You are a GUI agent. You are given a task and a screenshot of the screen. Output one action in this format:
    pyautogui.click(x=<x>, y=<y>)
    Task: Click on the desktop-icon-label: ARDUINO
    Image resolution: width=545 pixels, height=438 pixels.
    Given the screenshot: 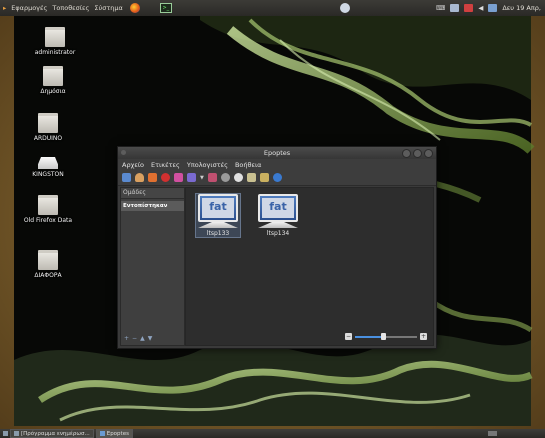 What is the action you would take?
    pyautogui.click(x=48, y=138)
    